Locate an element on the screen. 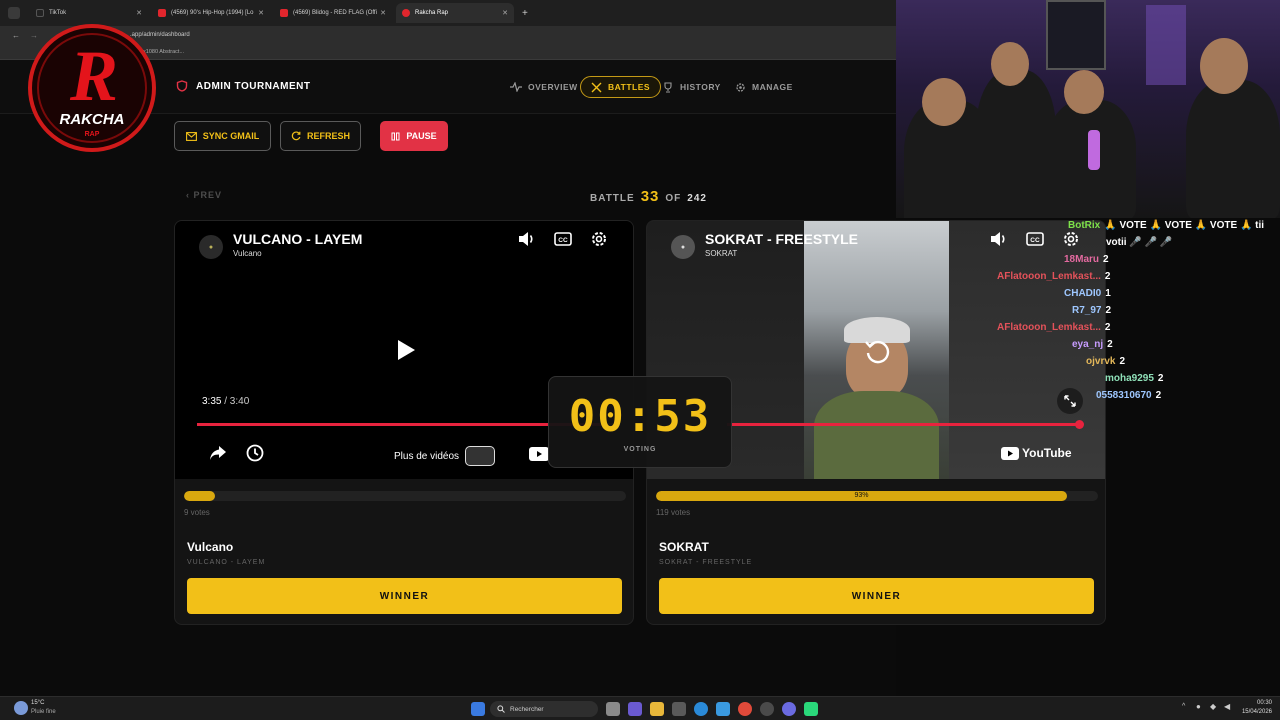  wall-light is located at coordinates (1166, 45).